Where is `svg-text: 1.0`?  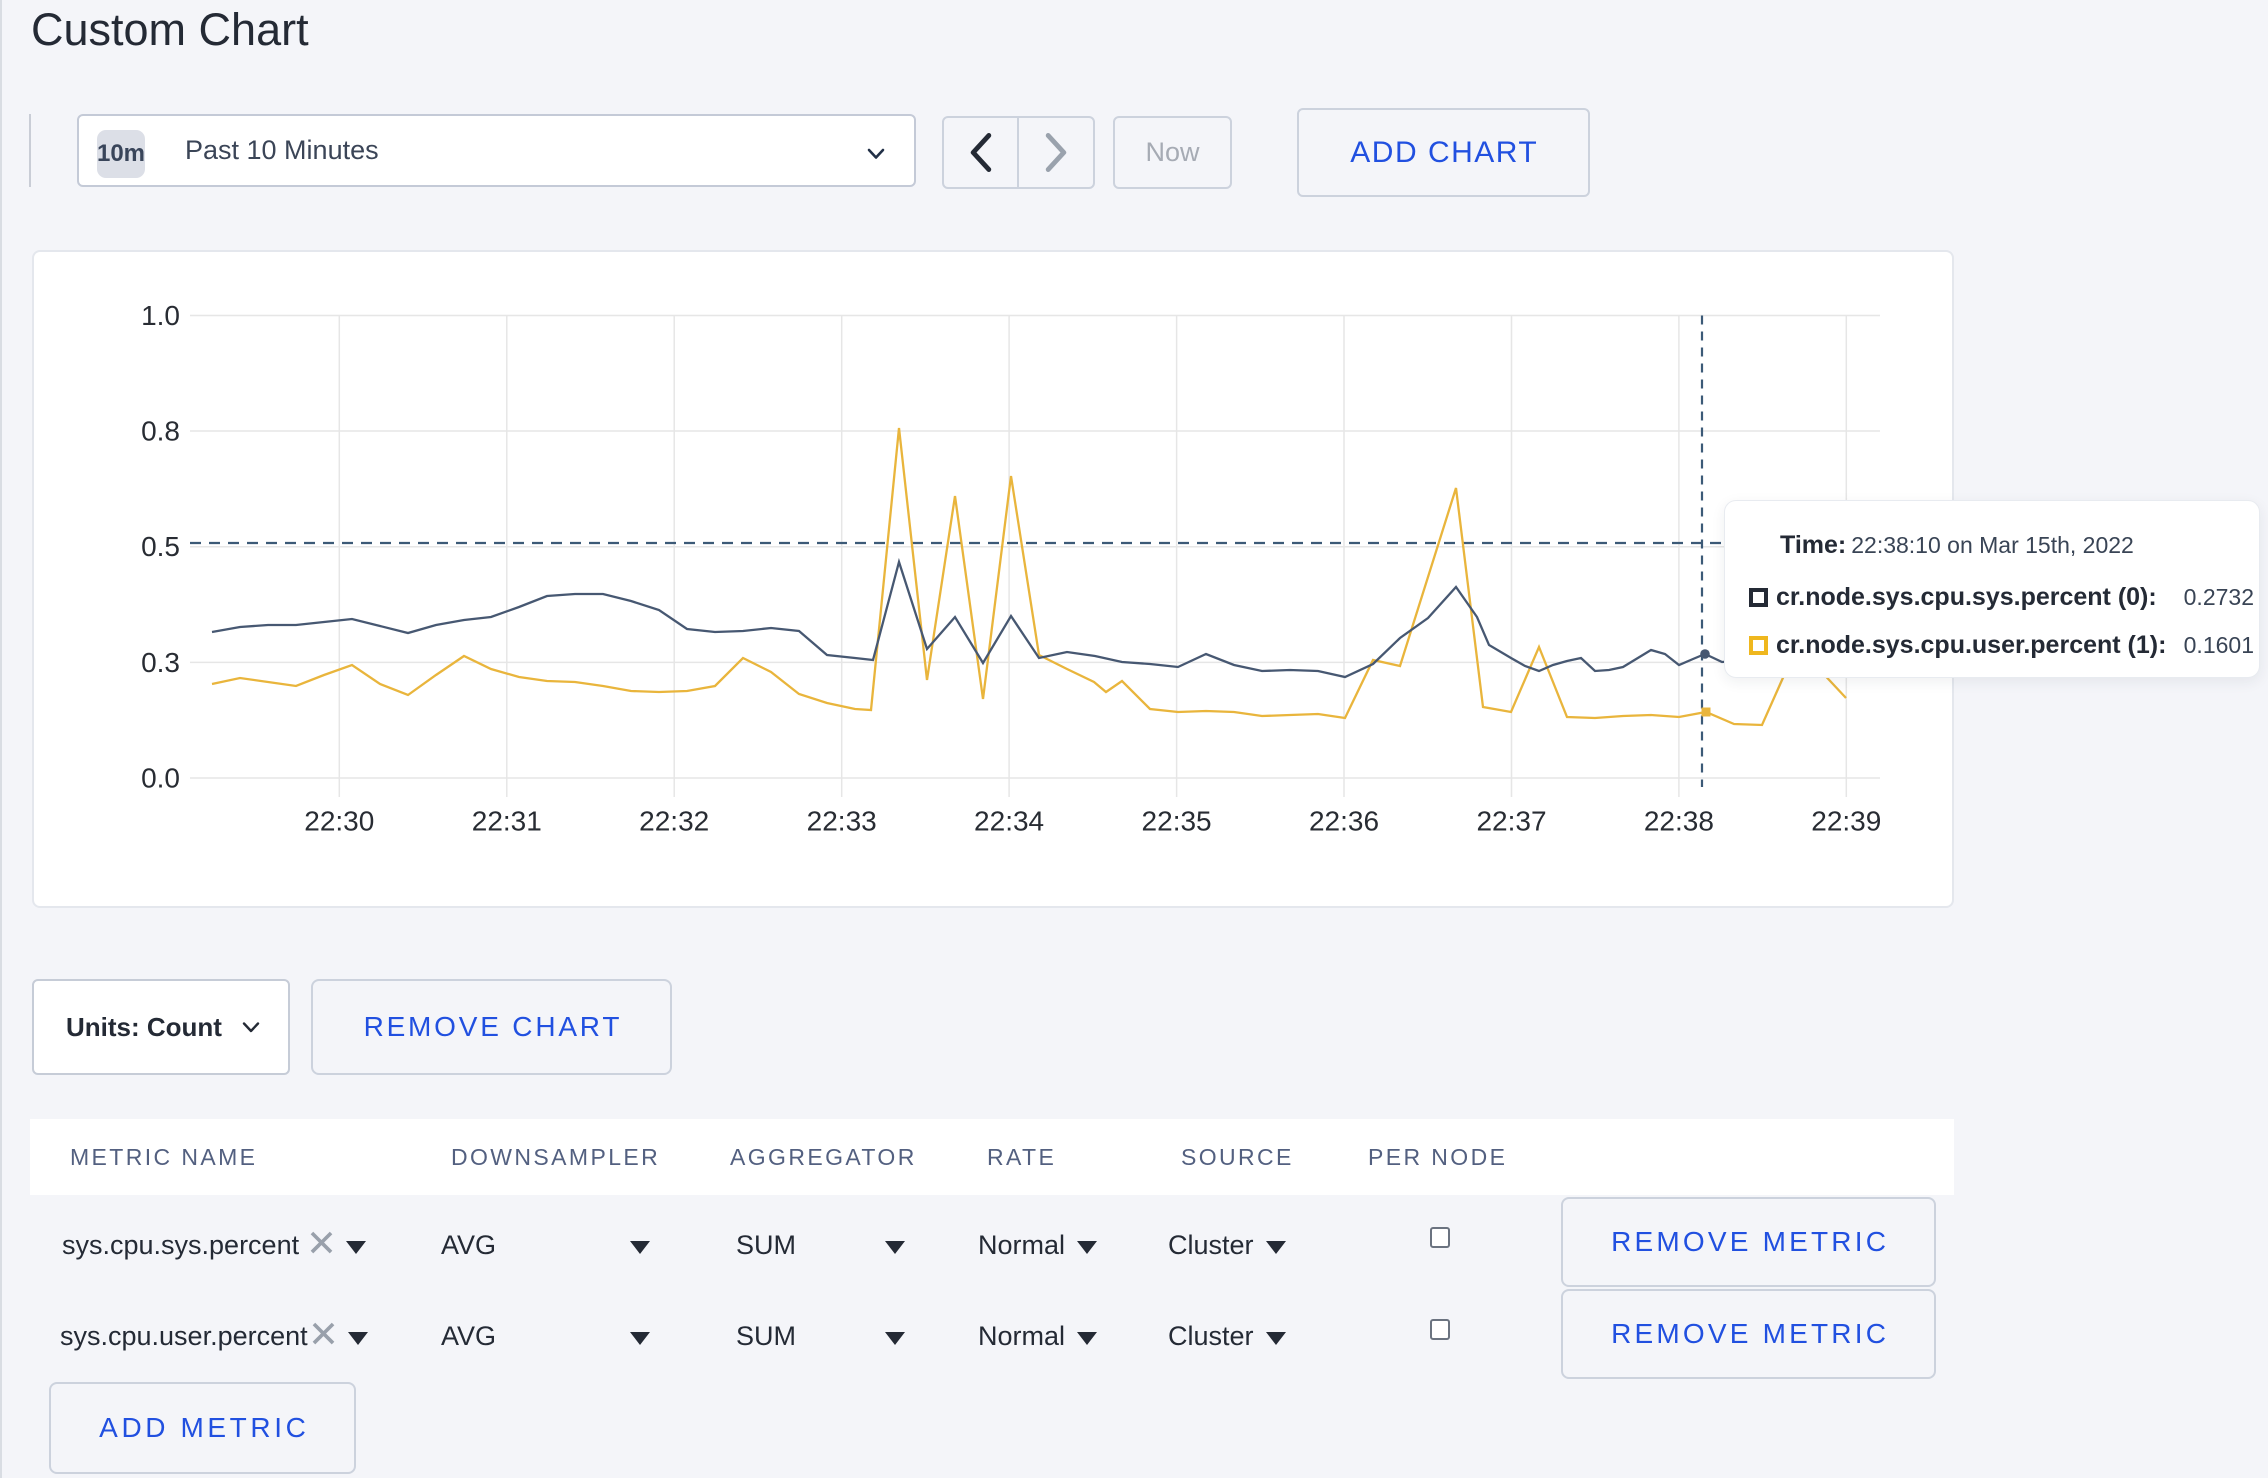 svg-text: 1.0 is located at coordinates (160, 315).